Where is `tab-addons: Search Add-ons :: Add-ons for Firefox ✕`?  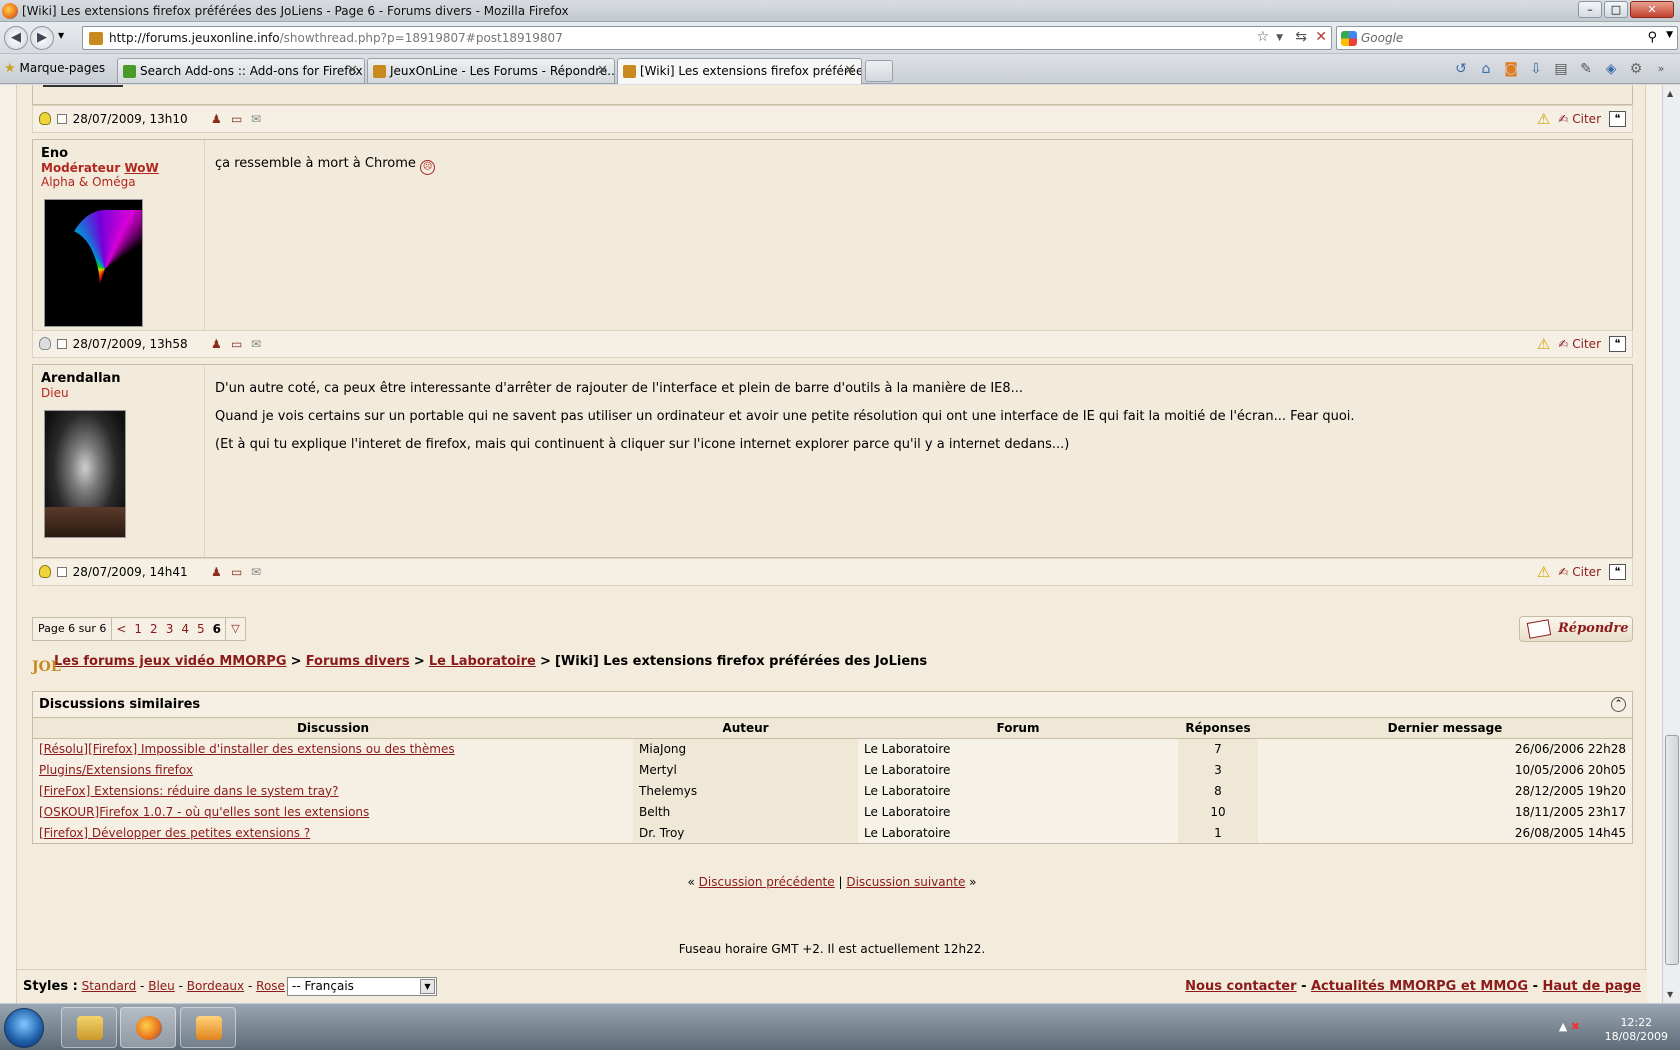 tab-addons: Search Add-ons :: Add-ons for Firefox ✕ is located at coordinates (241, 70).